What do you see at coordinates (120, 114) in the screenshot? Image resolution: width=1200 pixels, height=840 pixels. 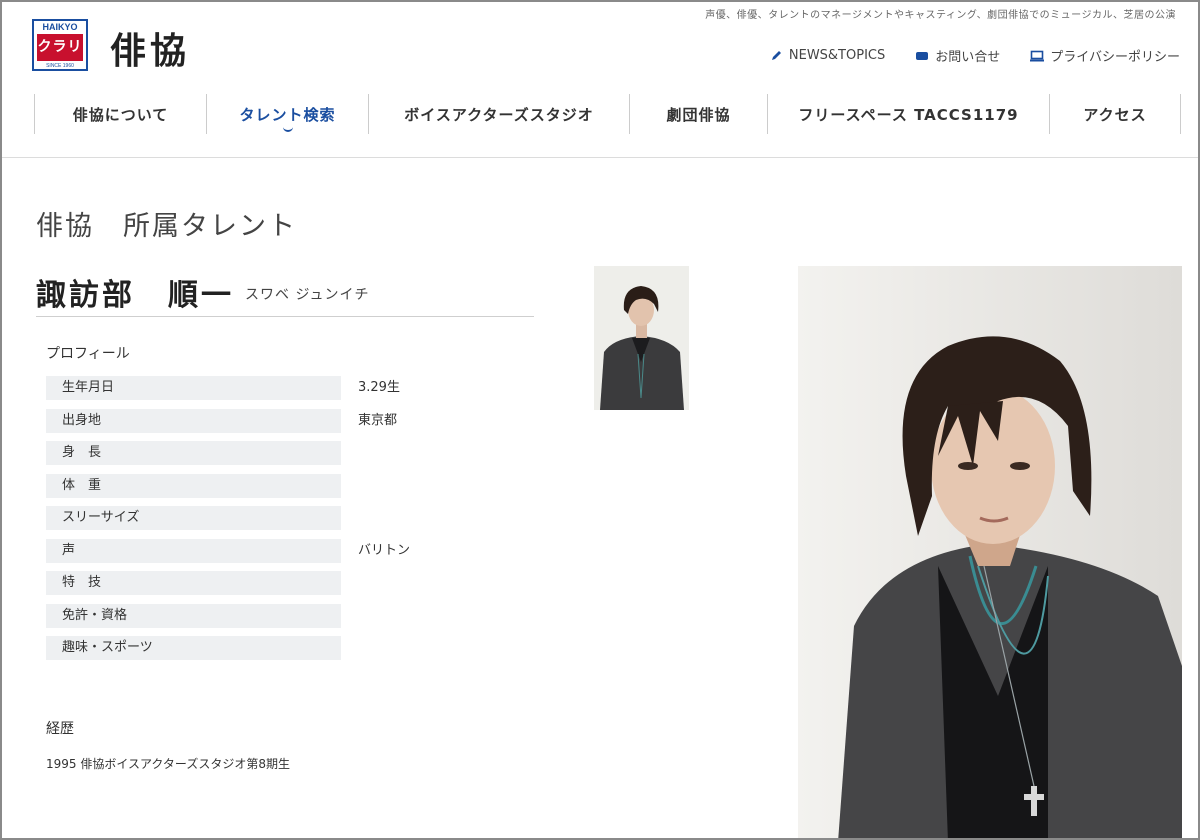 I see `nav-item-about: 俳協について` at bounding box center [120, 114].